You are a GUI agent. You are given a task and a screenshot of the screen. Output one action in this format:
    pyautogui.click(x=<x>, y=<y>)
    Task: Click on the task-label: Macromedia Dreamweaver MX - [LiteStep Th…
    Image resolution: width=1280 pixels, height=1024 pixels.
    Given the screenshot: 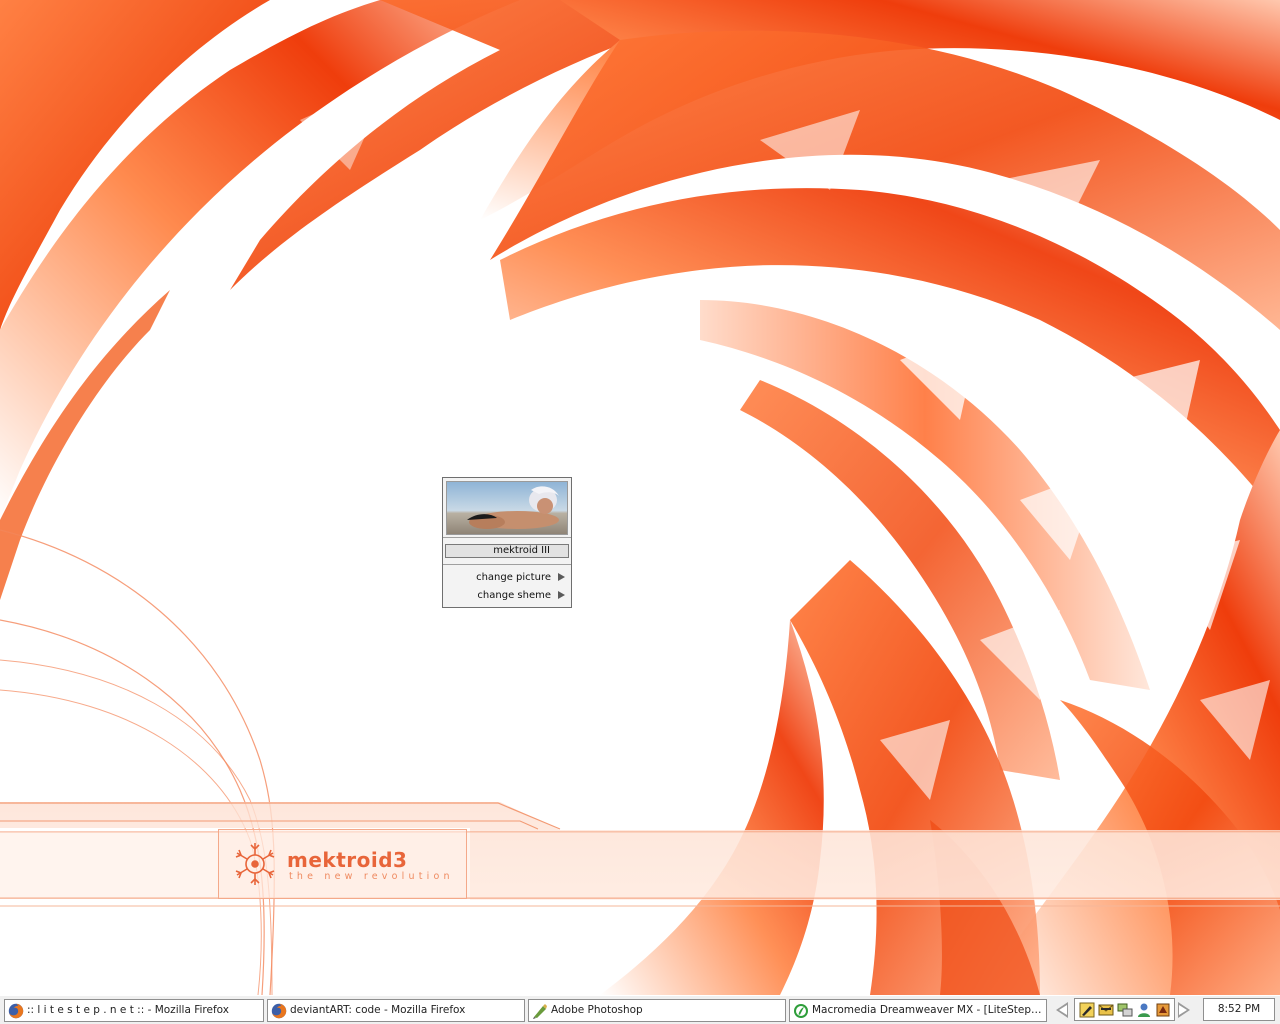 What is the action you would take?
    pyautogui.click(x=927, y=1010)
    